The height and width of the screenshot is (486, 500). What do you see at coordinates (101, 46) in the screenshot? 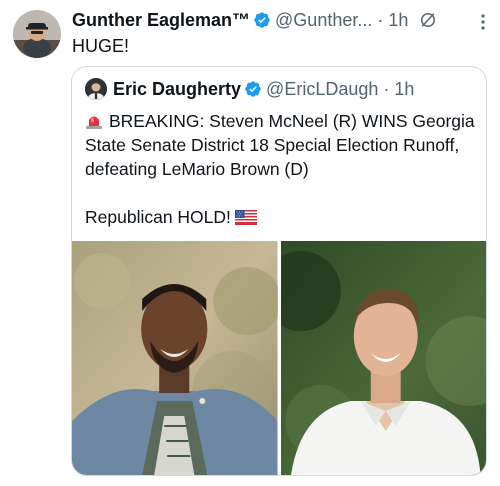
I see `tweet-text: HUGE!` at bounding box center [101, 46].